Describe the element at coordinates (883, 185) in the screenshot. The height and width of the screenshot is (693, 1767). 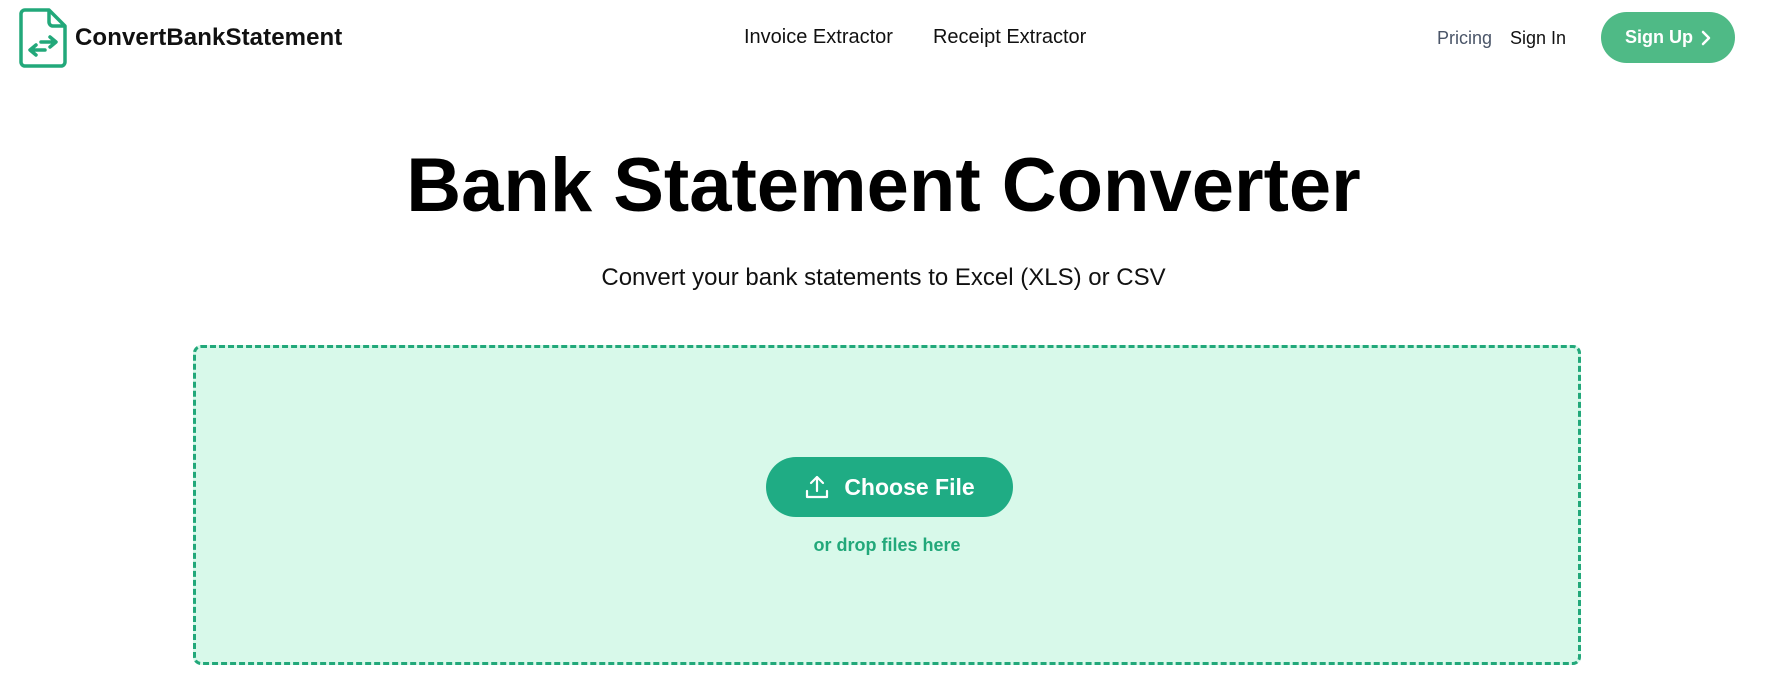
I see `page-title: Bank Statement Converter` at that location.